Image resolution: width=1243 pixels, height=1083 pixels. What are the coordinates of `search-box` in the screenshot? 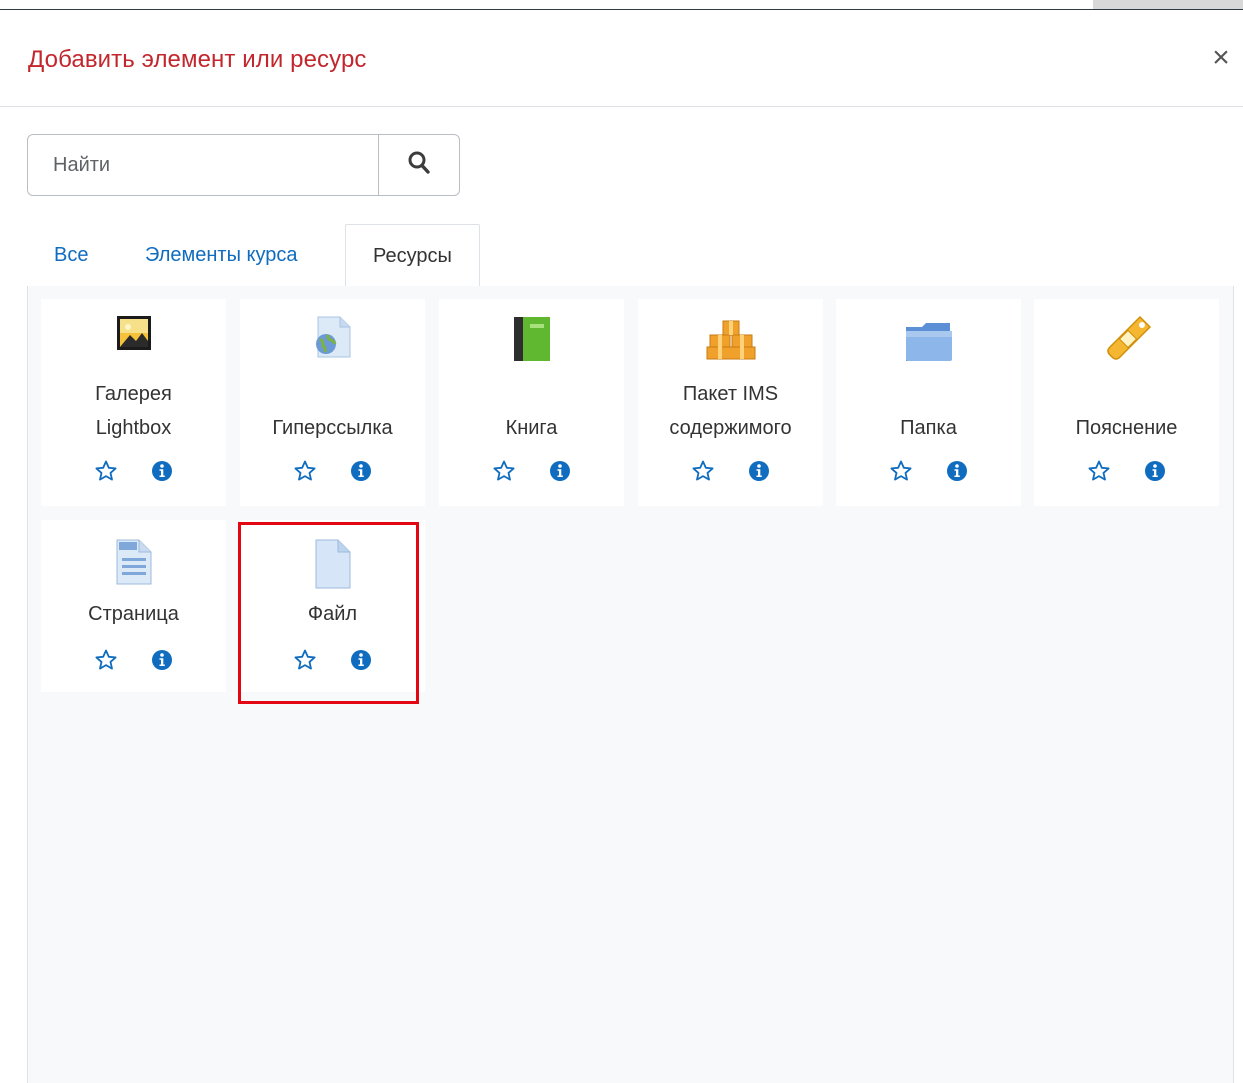 It's located at (243, 165).